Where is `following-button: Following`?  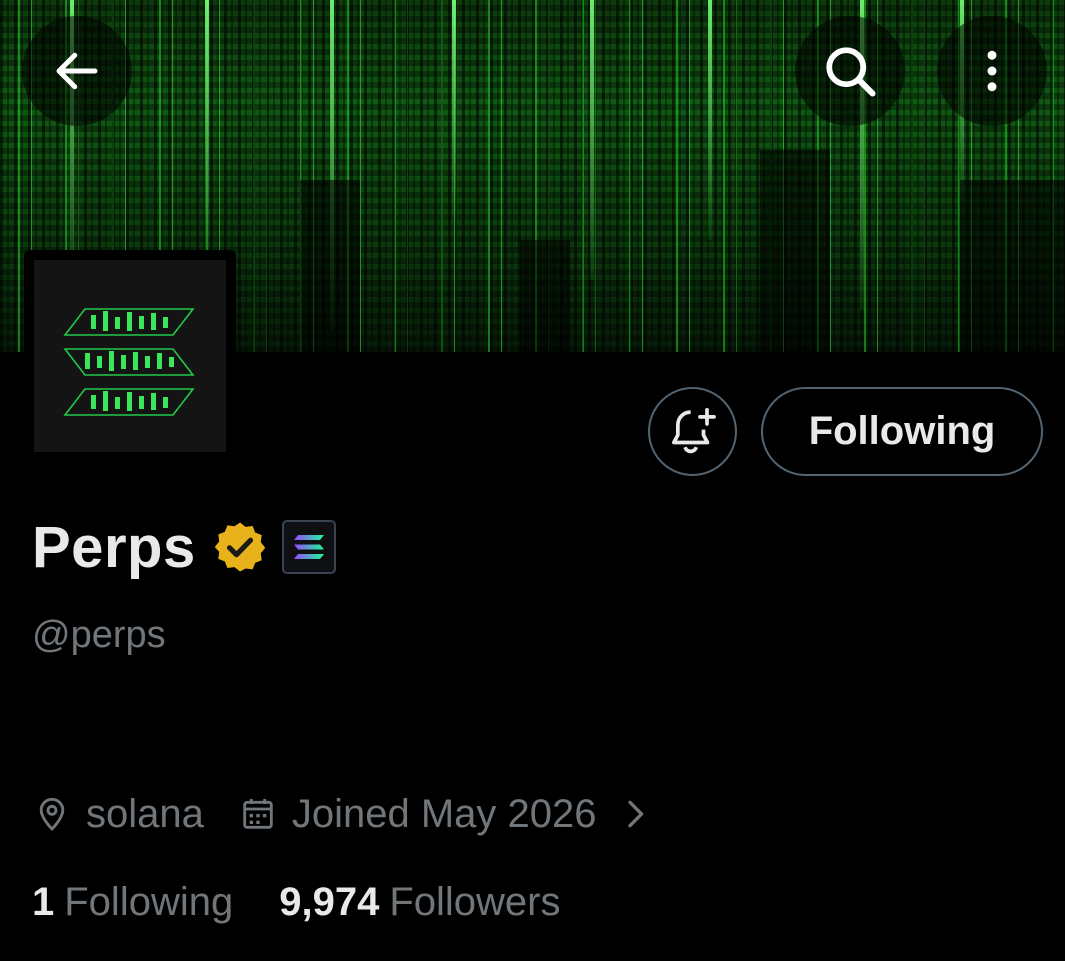 following-button: Following is located at coordinates (902, 431).